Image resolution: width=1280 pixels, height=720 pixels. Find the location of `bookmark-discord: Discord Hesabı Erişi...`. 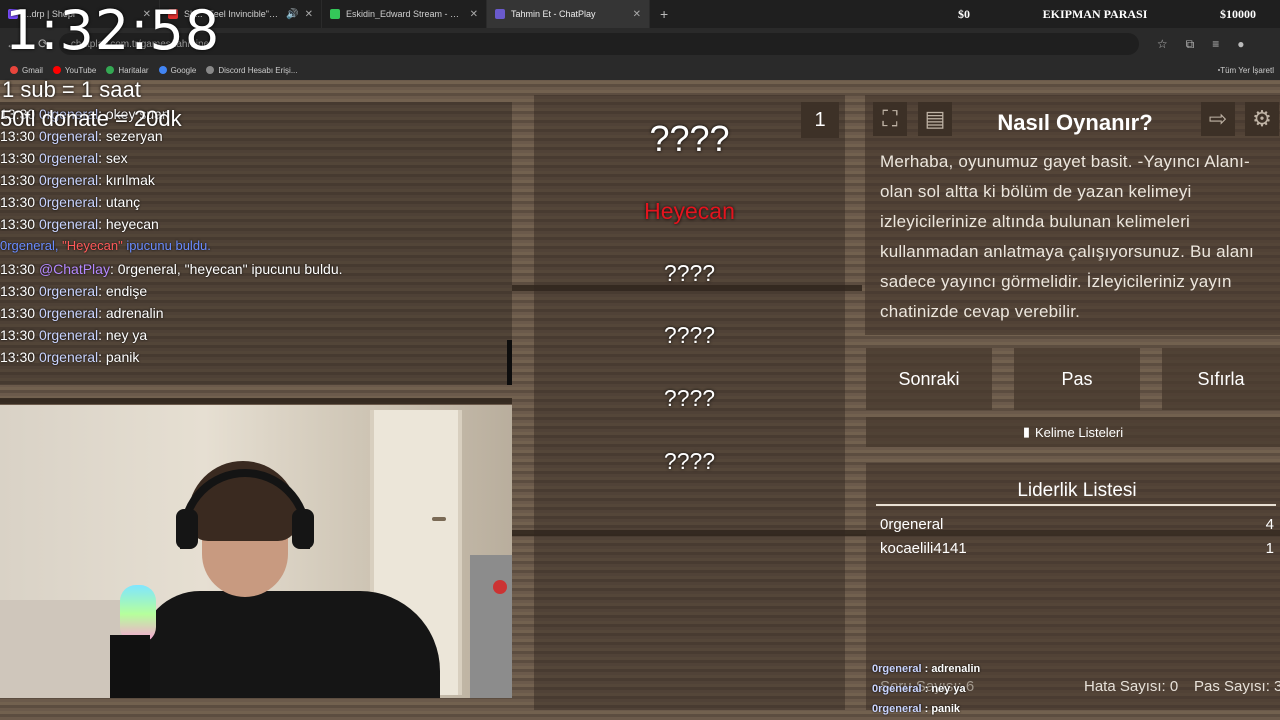

bookmark-discord: Discord Hesabı Erişi... is located at coordinates (252, 70).